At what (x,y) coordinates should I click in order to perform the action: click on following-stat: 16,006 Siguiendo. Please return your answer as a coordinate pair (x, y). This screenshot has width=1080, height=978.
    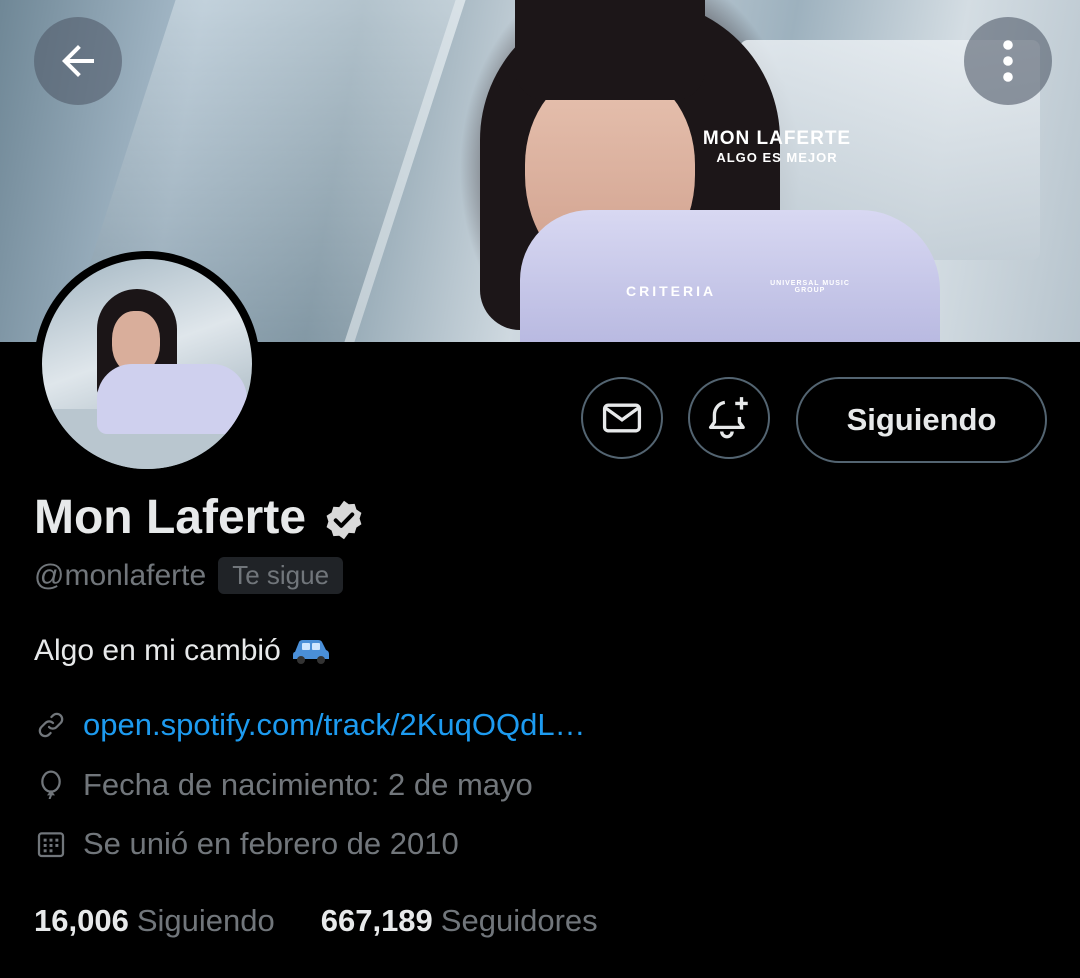
    Looking at the image, I should click on (154, 921).